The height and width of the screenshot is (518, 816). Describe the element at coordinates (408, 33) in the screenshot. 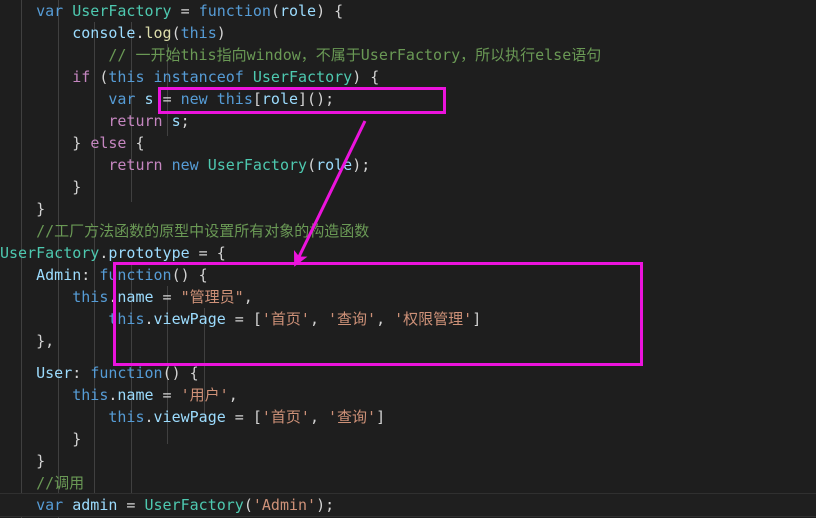

I see `code-line: console.log(this)` at that location.